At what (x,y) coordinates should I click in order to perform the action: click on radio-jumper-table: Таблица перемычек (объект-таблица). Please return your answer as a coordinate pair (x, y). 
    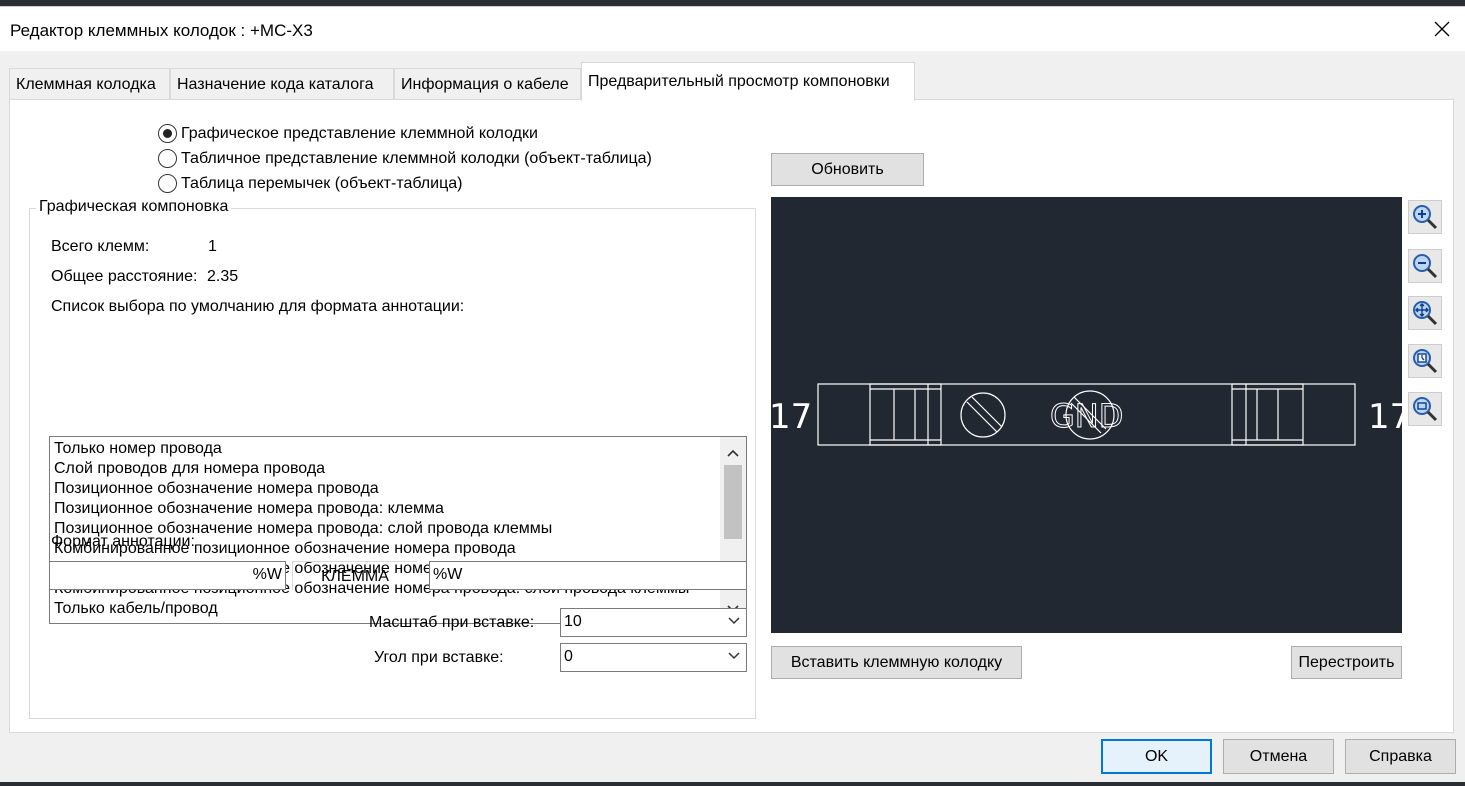
    Looking at the image, I should click on (310, 183).